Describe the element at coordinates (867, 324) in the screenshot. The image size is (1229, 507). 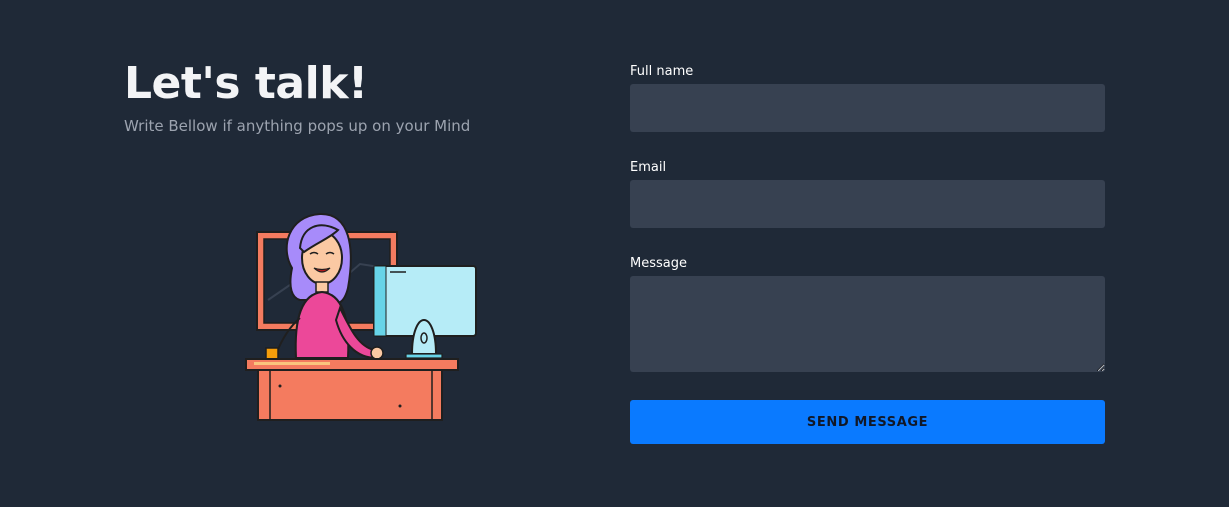
I see `message-textarea` at that location.